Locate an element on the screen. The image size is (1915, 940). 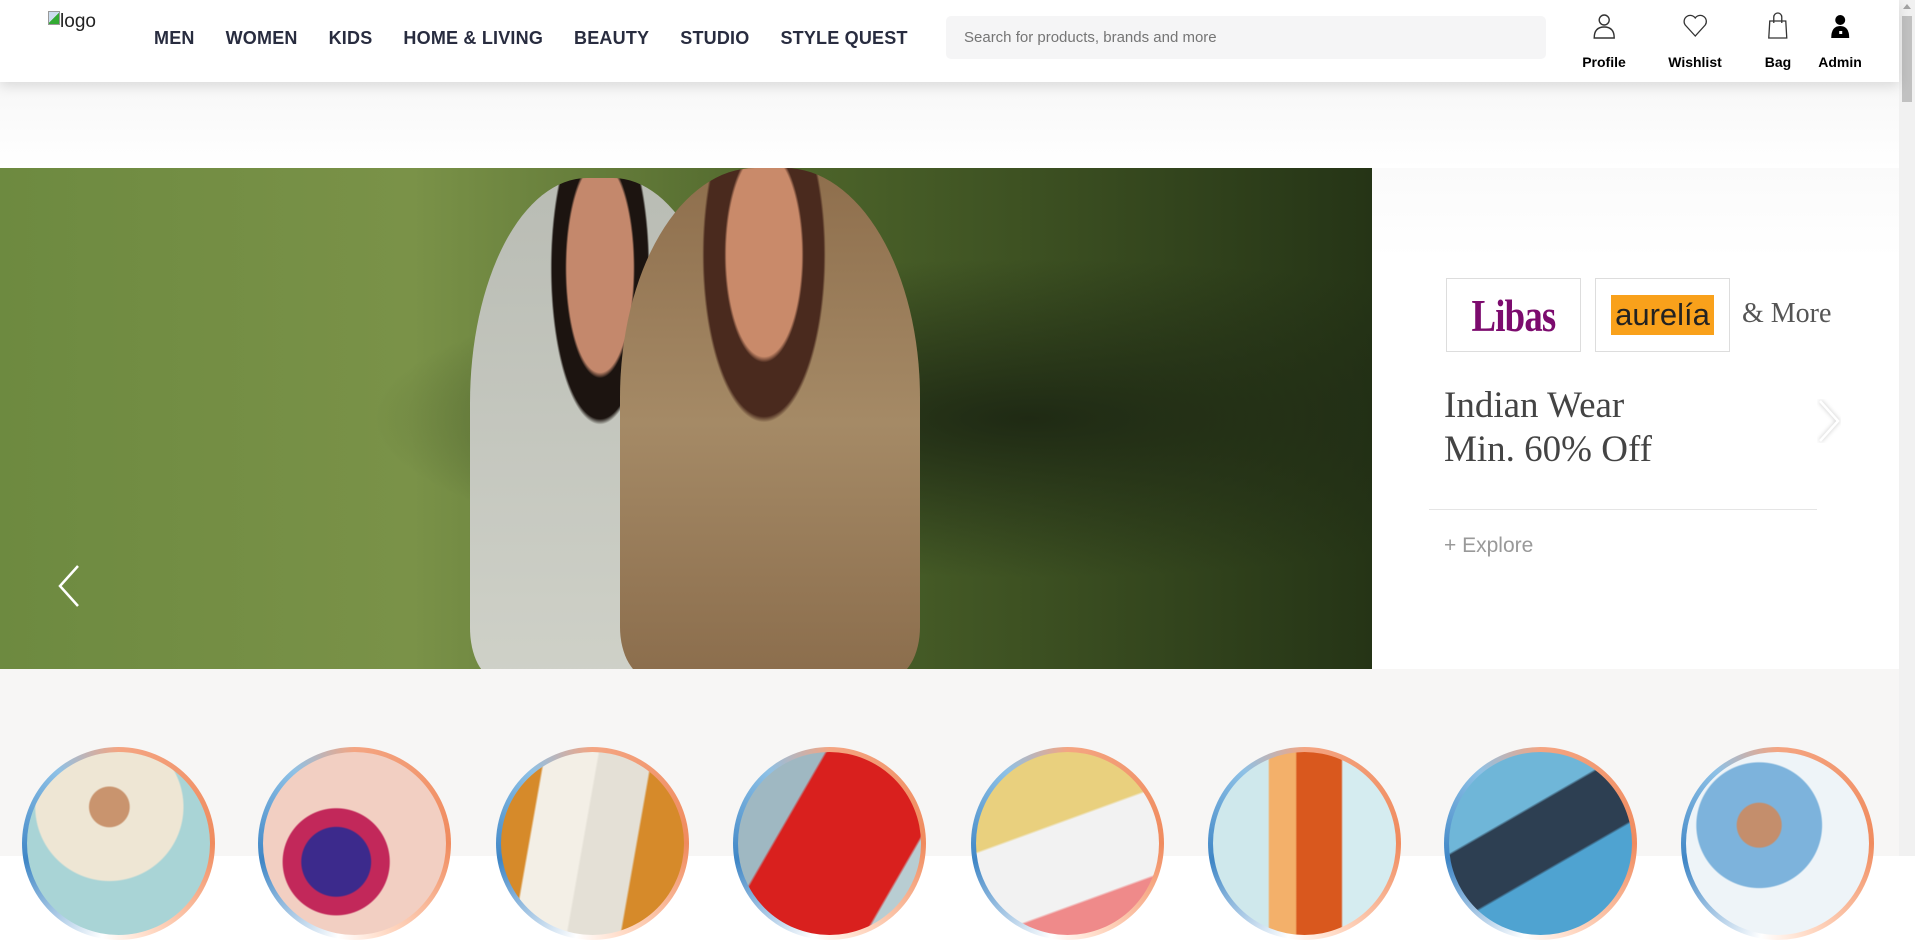
divider is located at coordinates (1623, 509).